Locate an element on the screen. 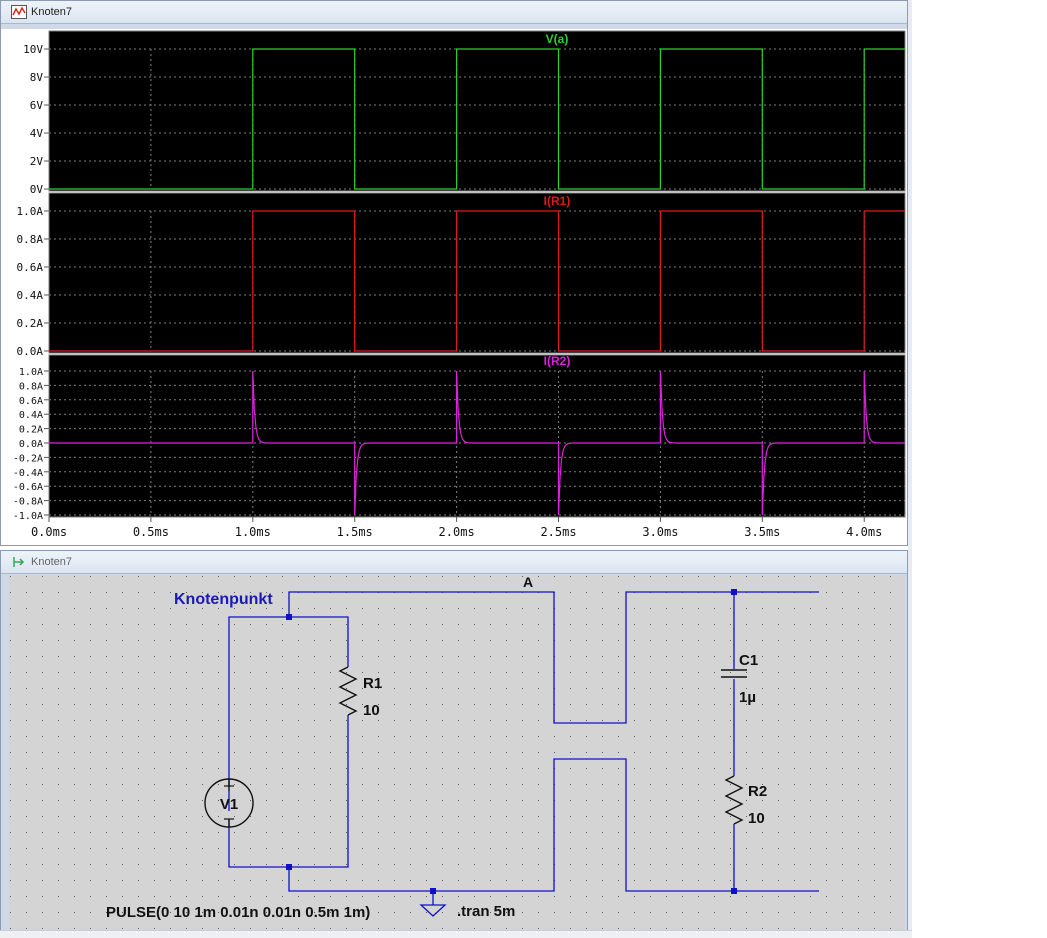 This screenshot has height=938, width=1047. y-tick-label: 10V is located at coordinates (33, 49).